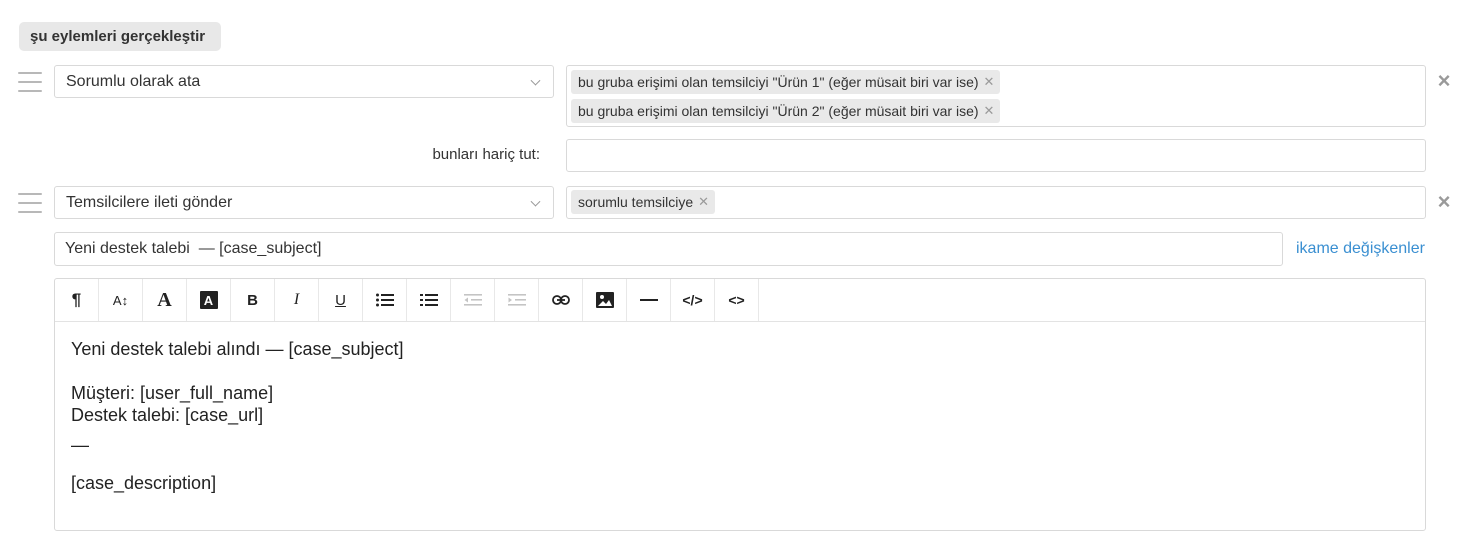 Image resolution: width=1469 pixels, height=549 pixels. I want to click on tag: sorumlu temsilciye ✕, so click(643, 202).